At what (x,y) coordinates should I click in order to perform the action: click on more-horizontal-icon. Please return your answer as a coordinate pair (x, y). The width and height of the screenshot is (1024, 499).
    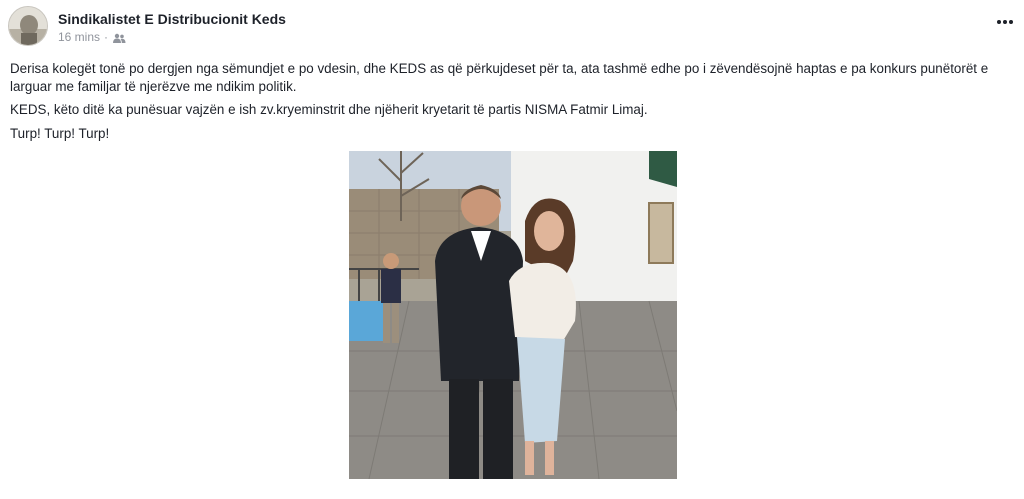
    Looking at the image, I should click on (1005, 22).